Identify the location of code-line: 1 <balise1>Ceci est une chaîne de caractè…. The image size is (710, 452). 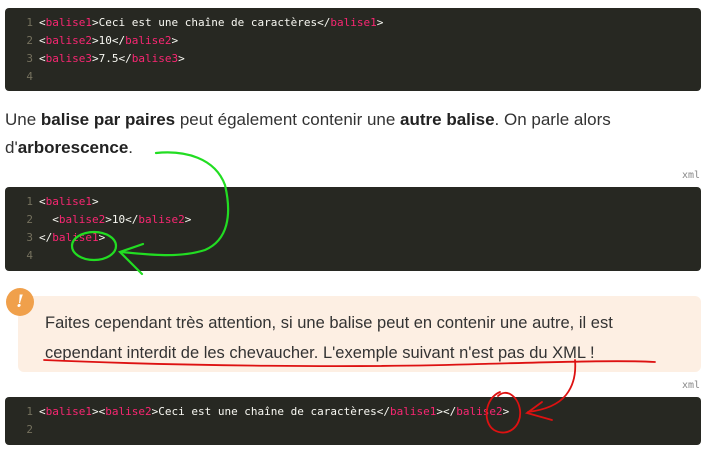
(353, 23).